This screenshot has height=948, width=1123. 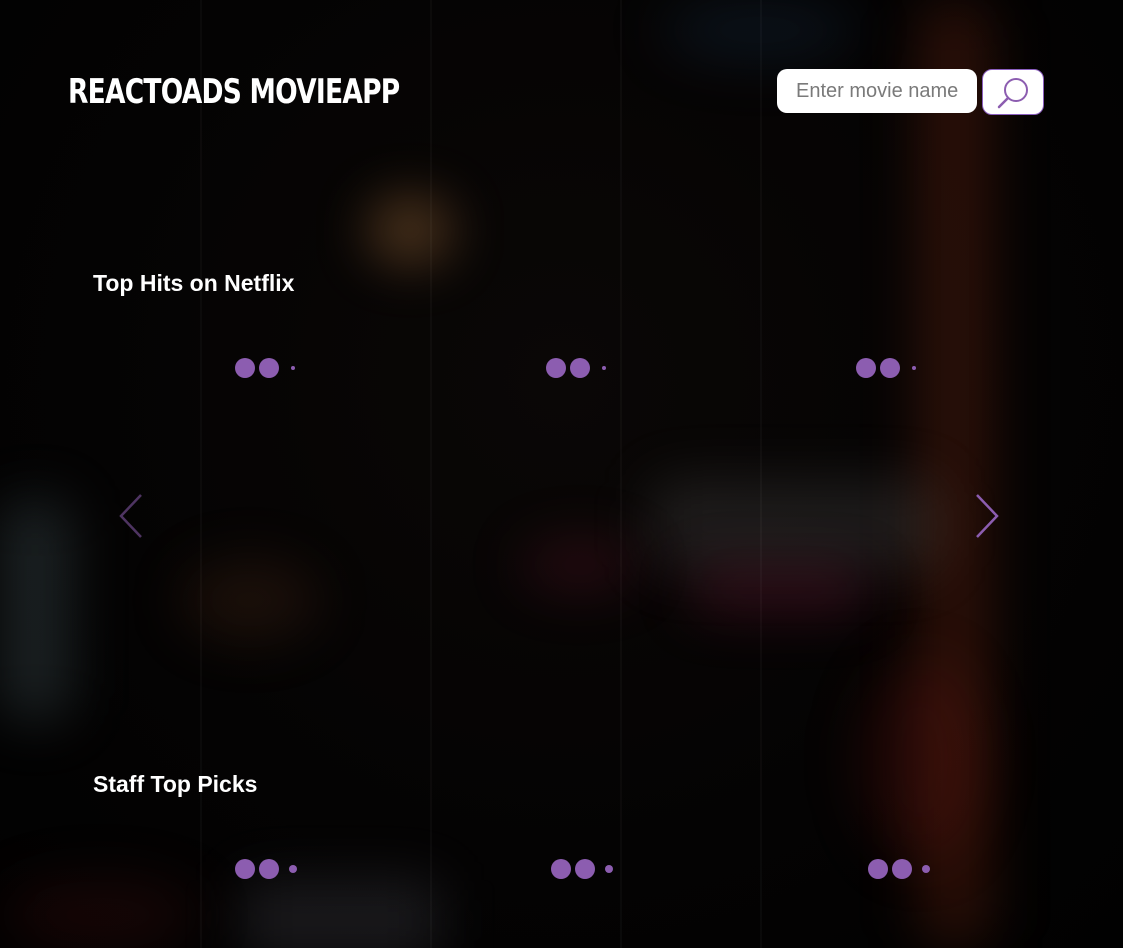 What do you see at coordinates (877, 91) in the screenshot?
I see `search-input` at bounding box center [877, 91].